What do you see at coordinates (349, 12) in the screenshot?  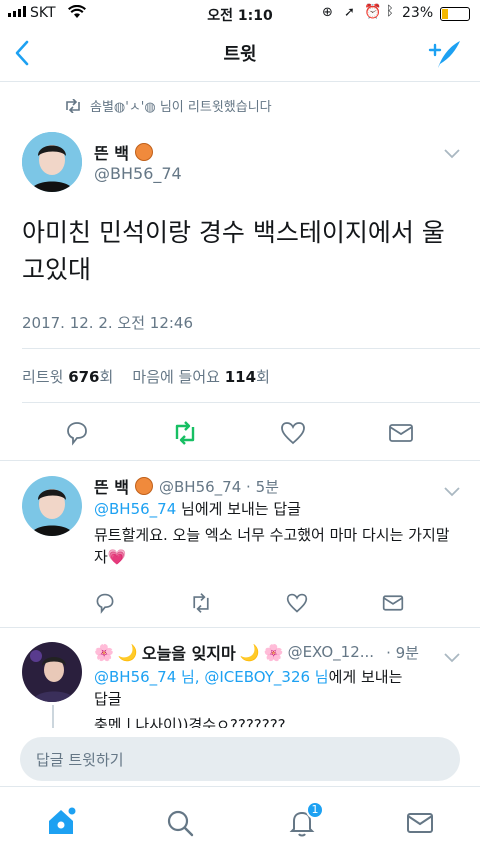 I see `location-icon: ➚` at bounding box center [349, 12].